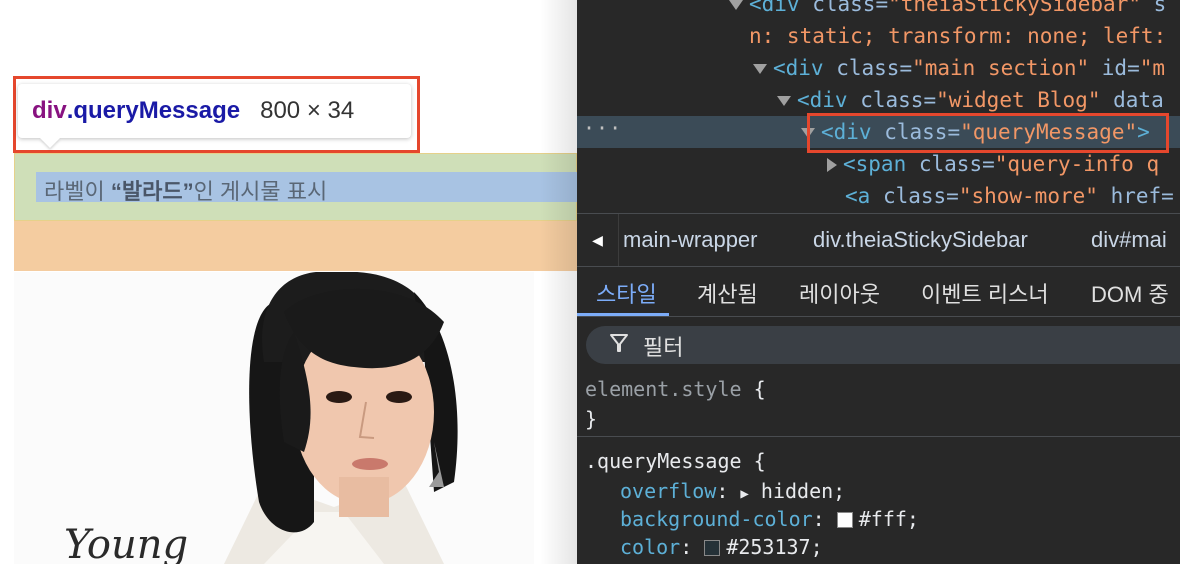 The image size is (1180, 564). I want to click on dom-node-widget-blog: <div class="widget Blog" data, so click(878, 100).